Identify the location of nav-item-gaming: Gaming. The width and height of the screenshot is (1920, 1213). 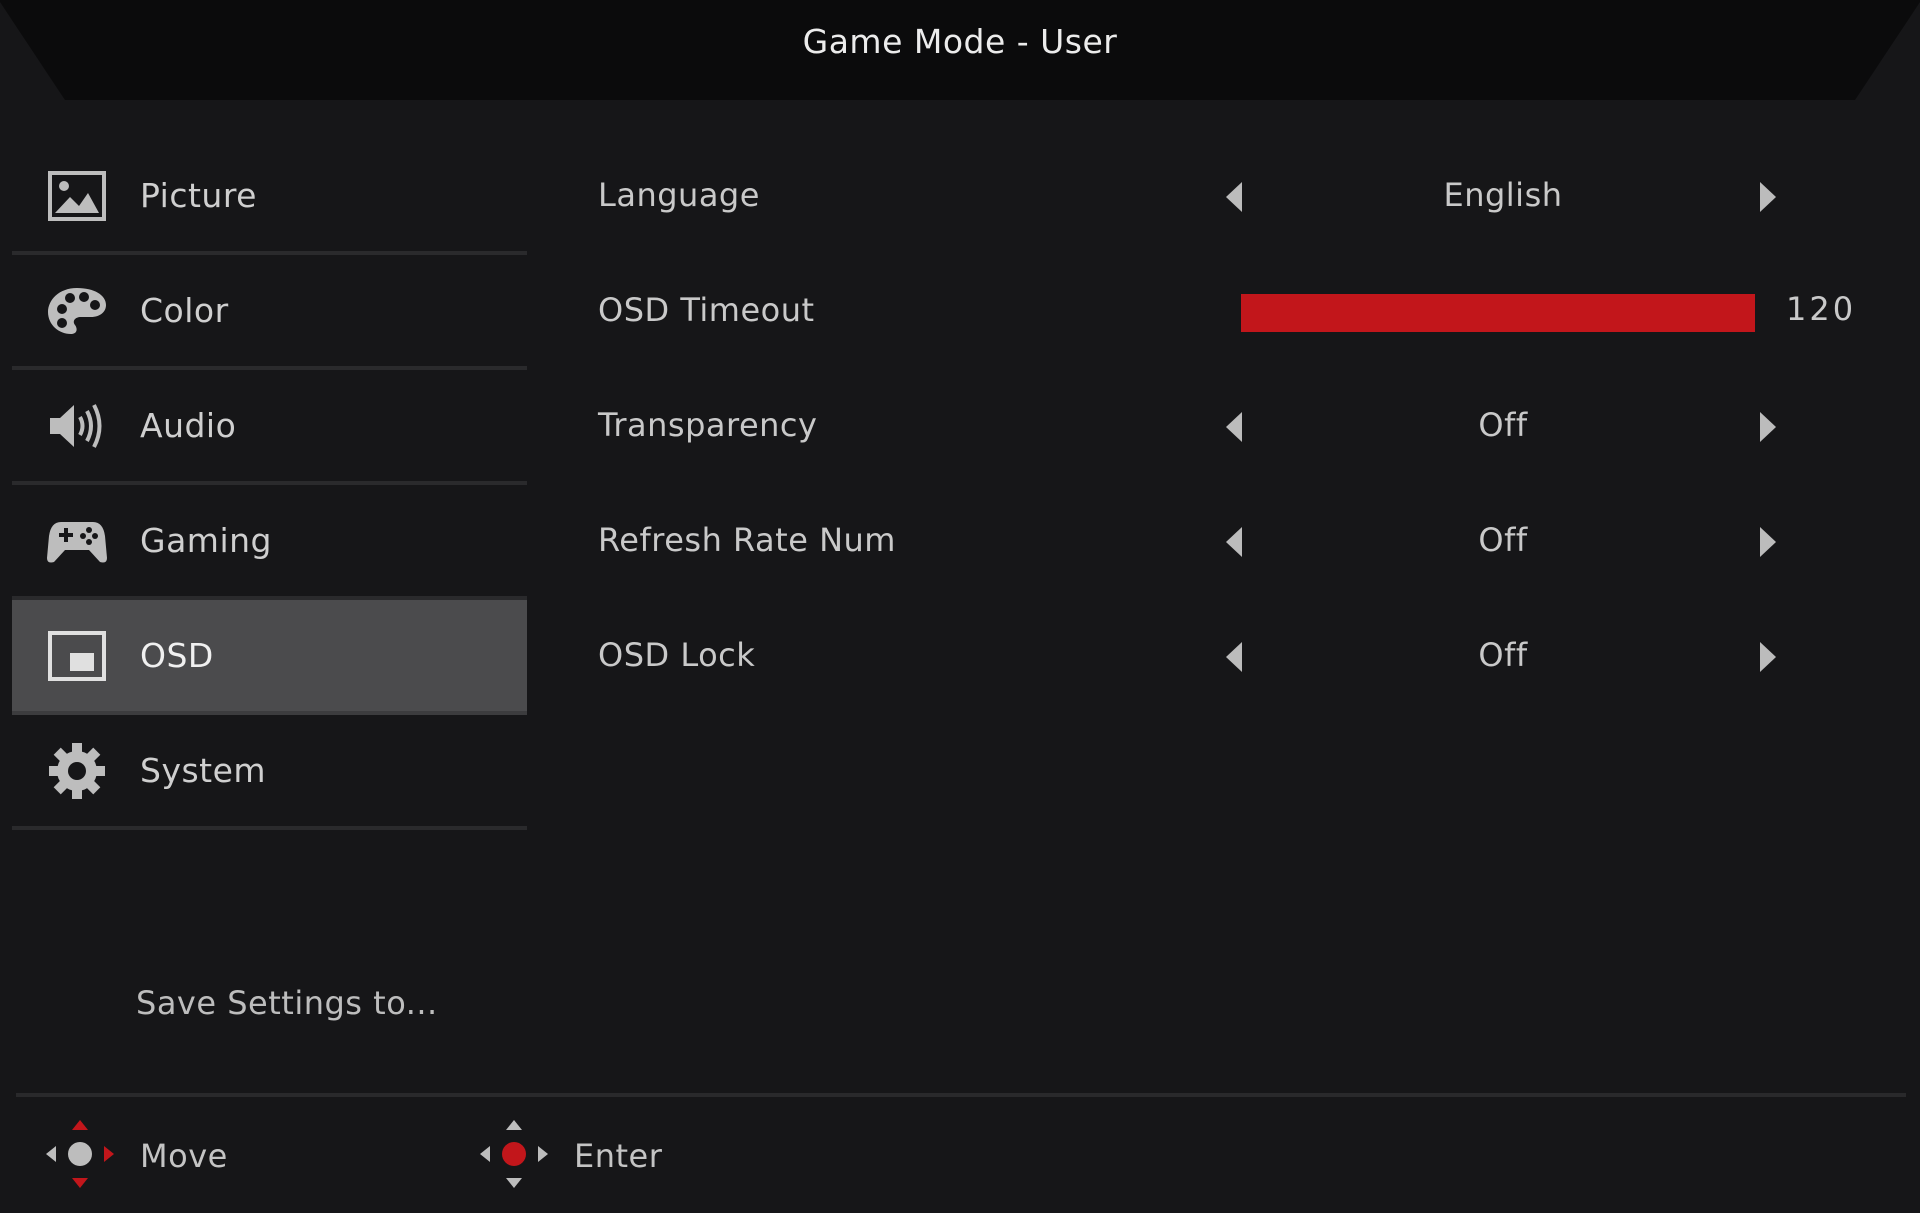
(269, 542).